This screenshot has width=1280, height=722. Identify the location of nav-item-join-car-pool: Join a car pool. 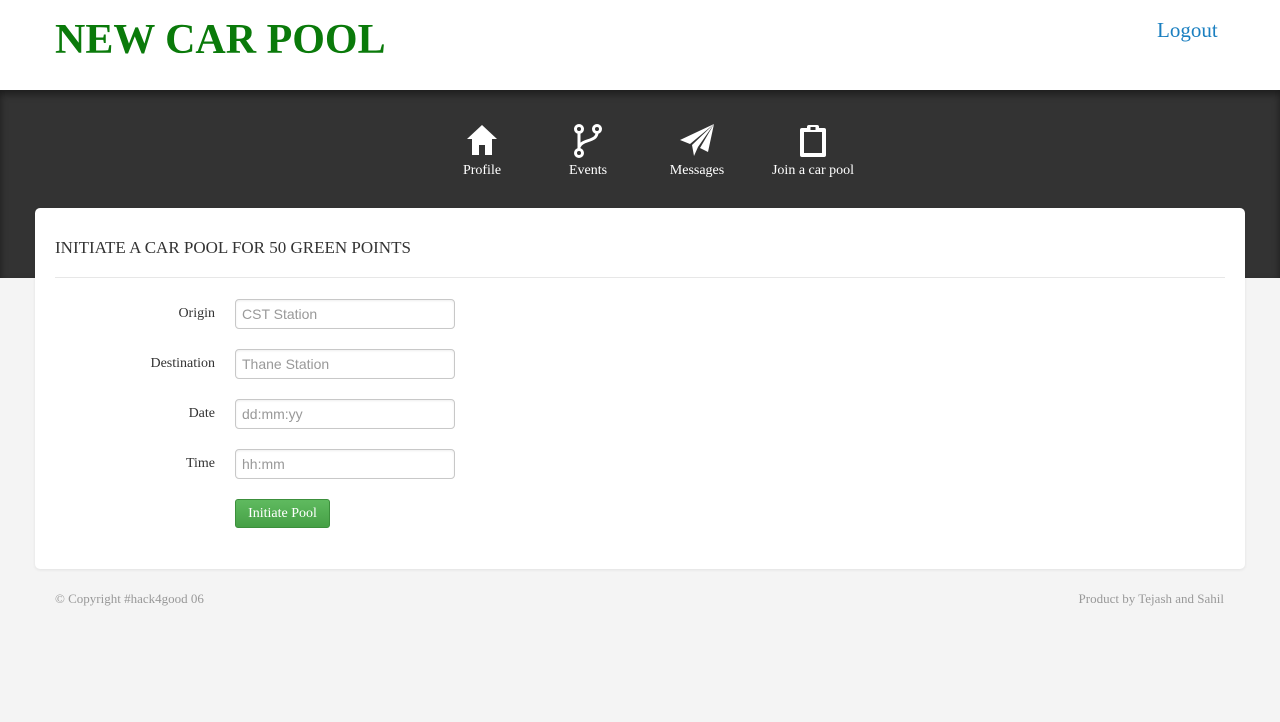
(813, 151).